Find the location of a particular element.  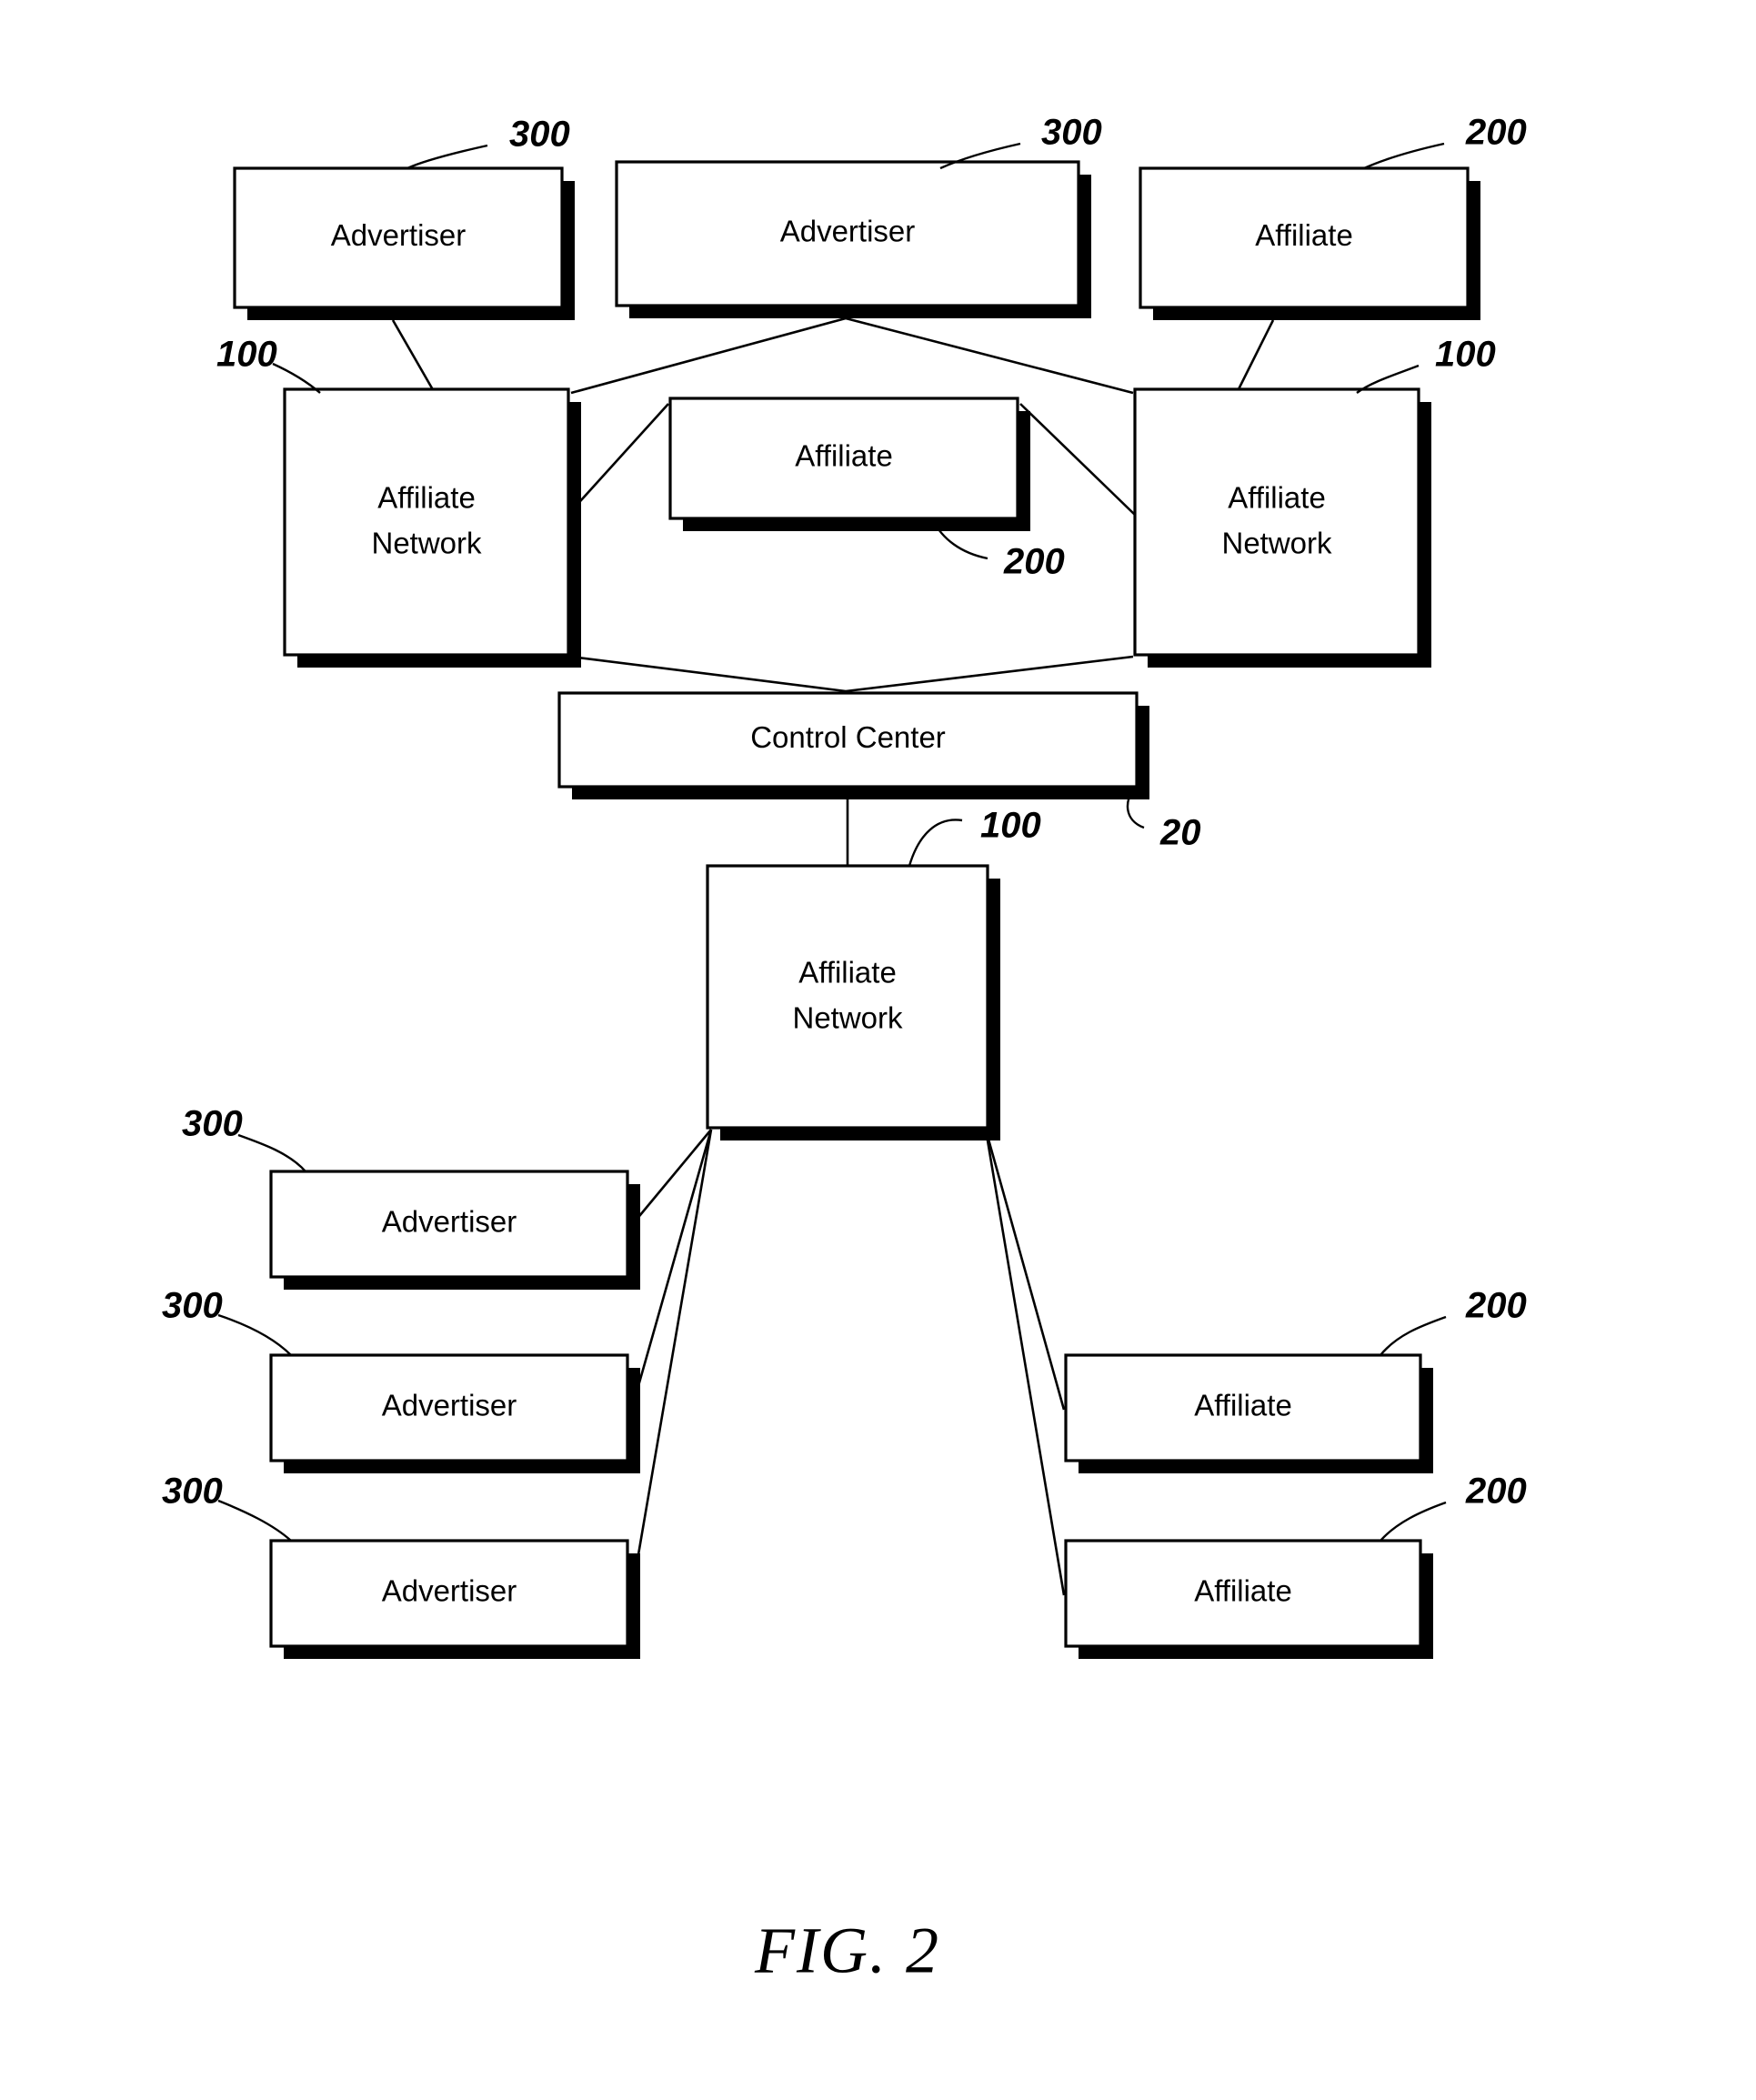

connector-aff_center-to-an_right is located at coordinates (1077, 459).